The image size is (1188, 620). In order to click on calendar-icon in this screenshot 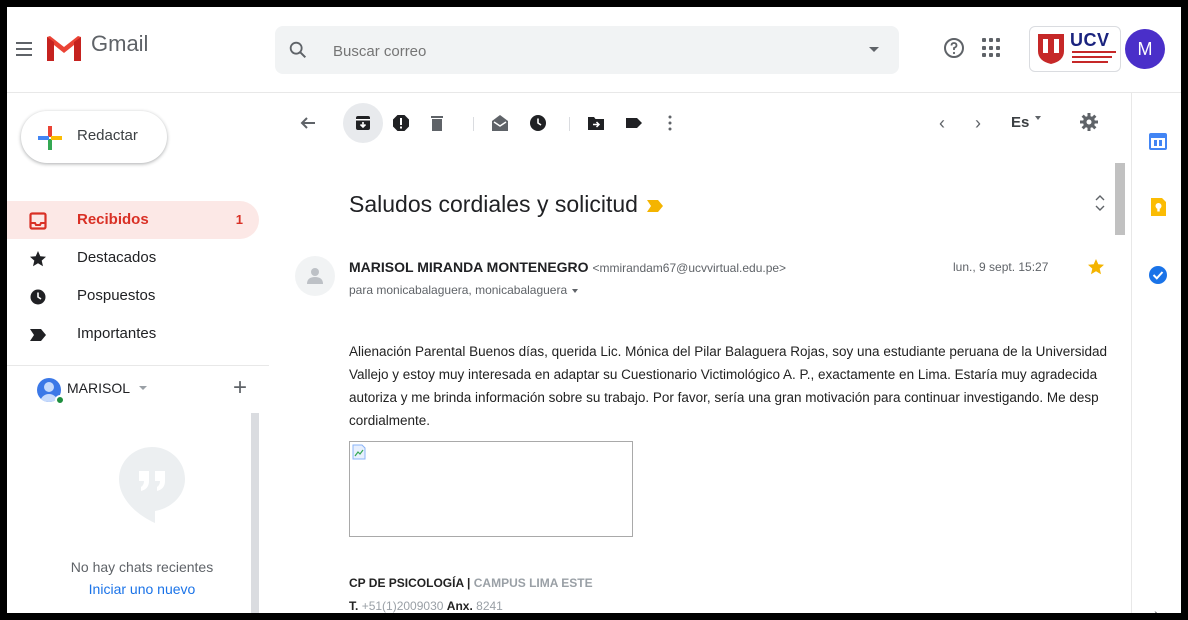, I will do `click(1158, 141)`.